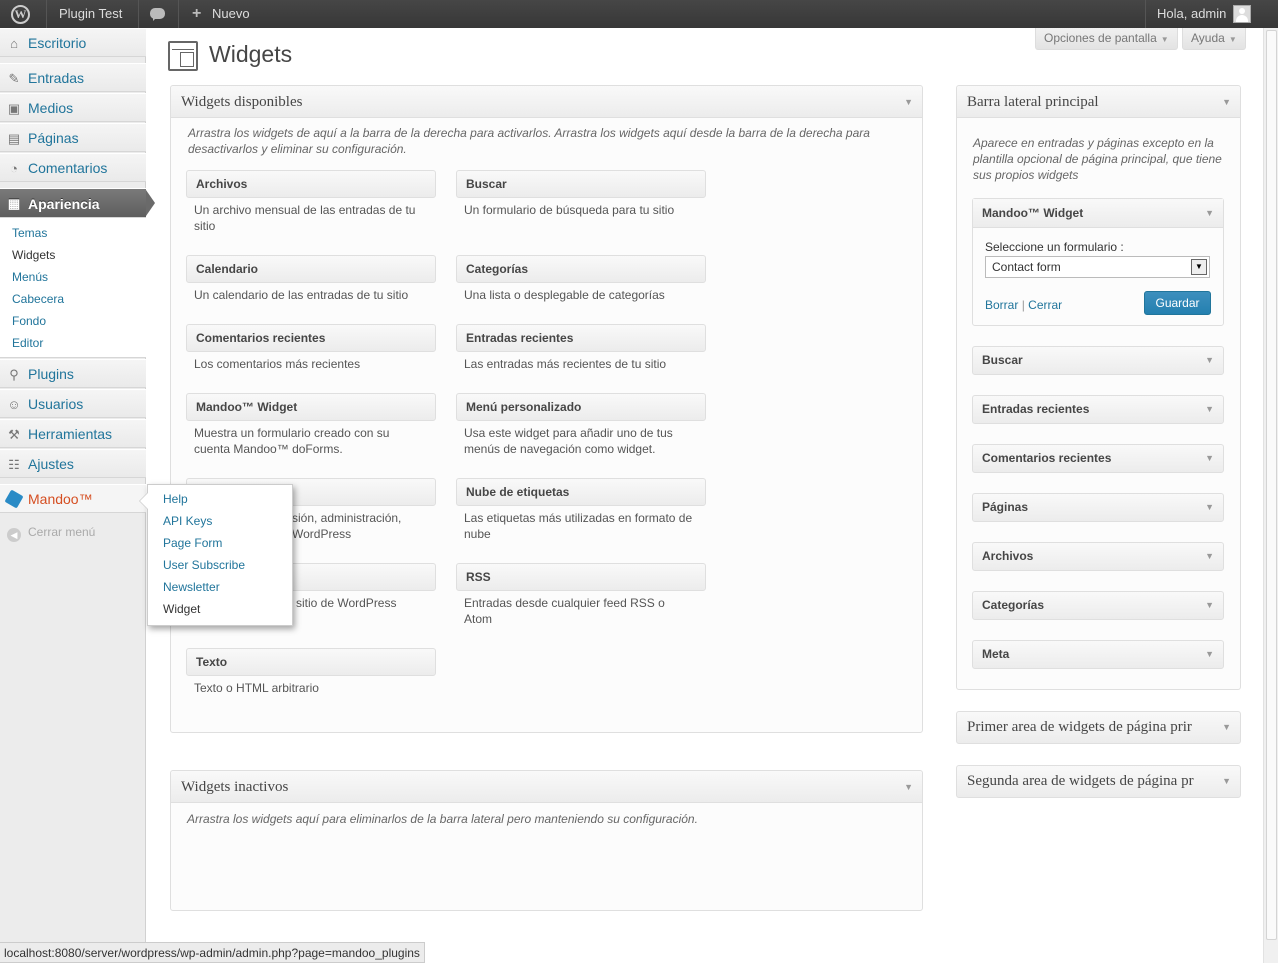 The image size is (1278, 963). What do you see at coordinates (1098, 781) in the screenshot?
I see `second-page-widget-area: Segunda area de widgets de página pr ▼` at bounding box center [1098, 781].